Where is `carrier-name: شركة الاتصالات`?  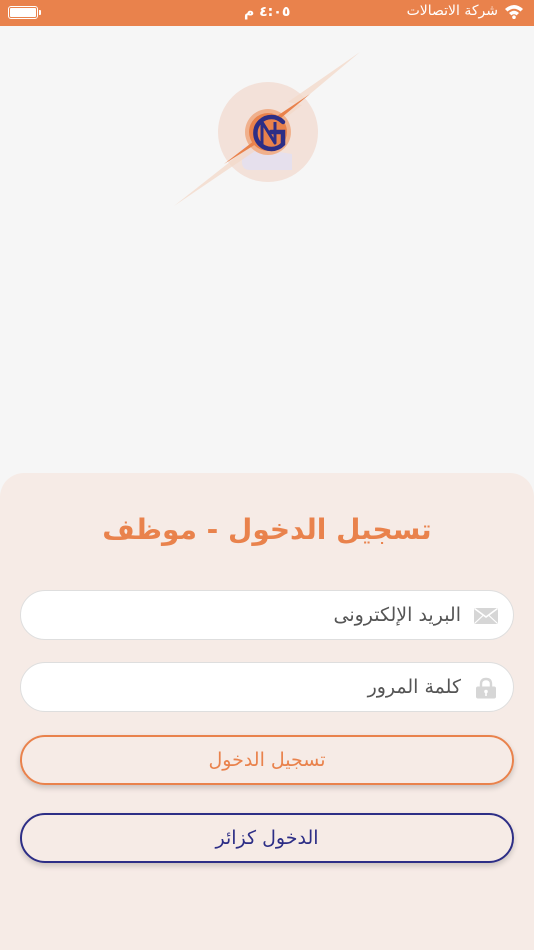 carrier-name: شركة الاتصالات is located at coordinates (452, 11).